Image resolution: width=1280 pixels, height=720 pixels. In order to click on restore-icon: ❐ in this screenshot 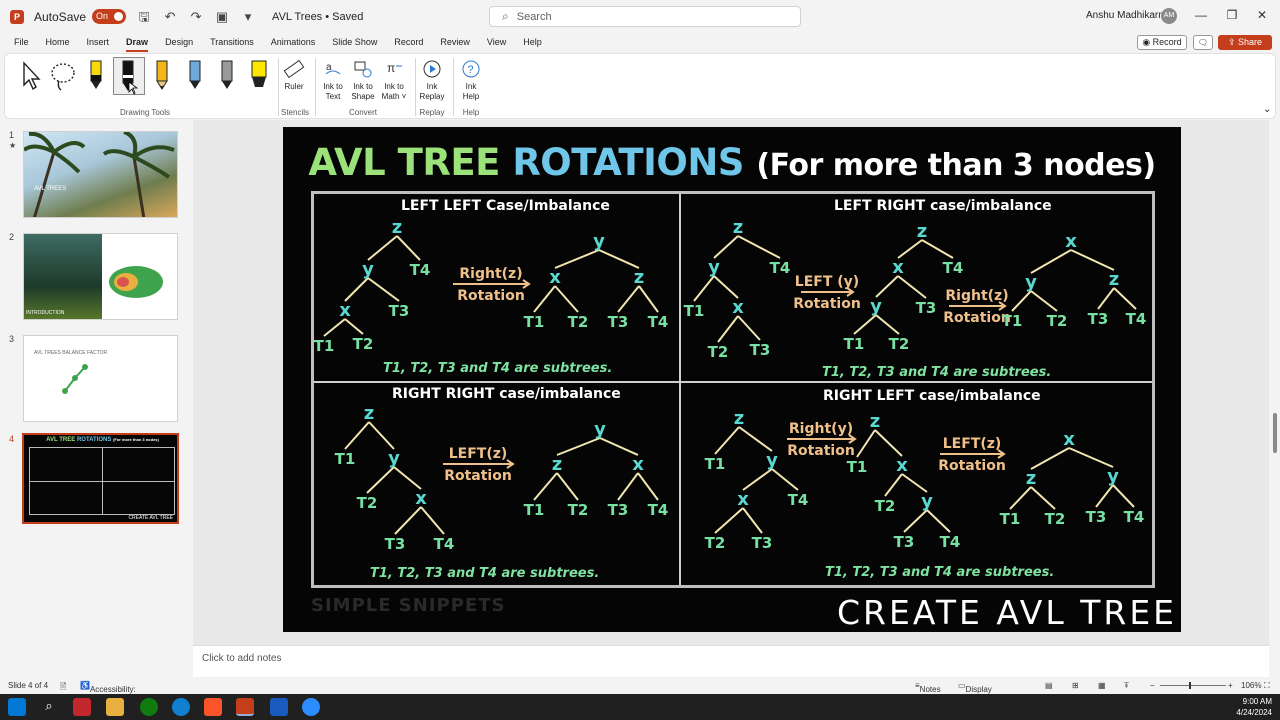, I will do `click(1232, 15)`.